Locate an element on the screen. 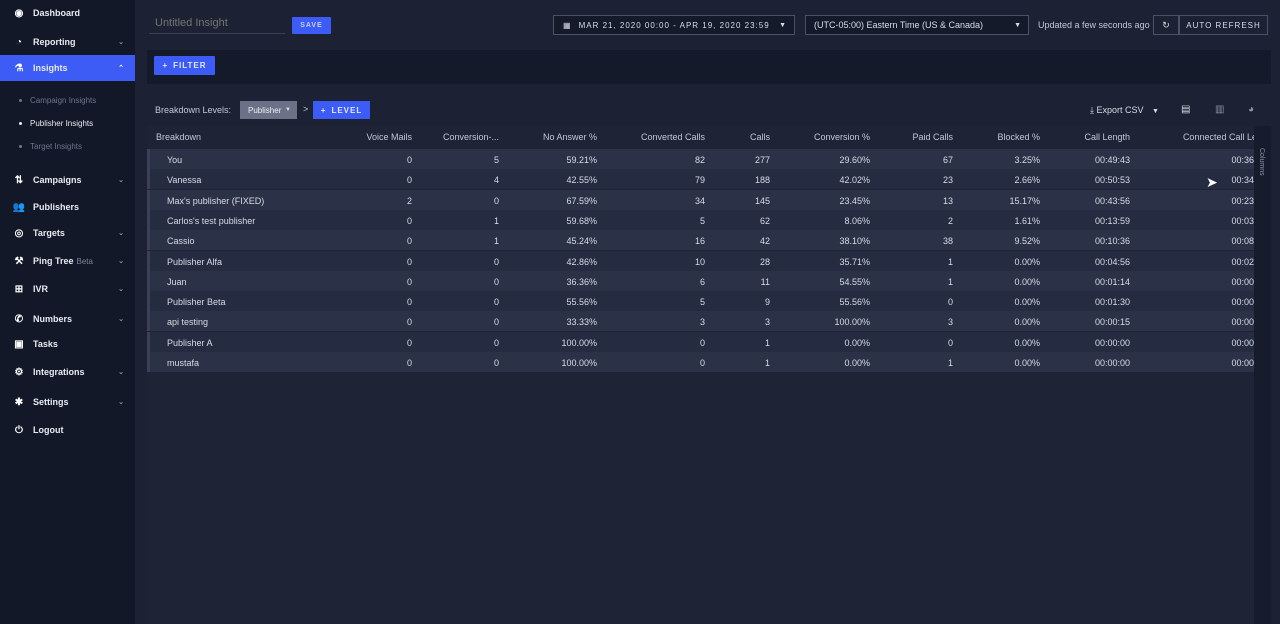 This screenshot has height=624, width=1280. sub-target-insights: Target Insights is located at coordinates (50, 146).